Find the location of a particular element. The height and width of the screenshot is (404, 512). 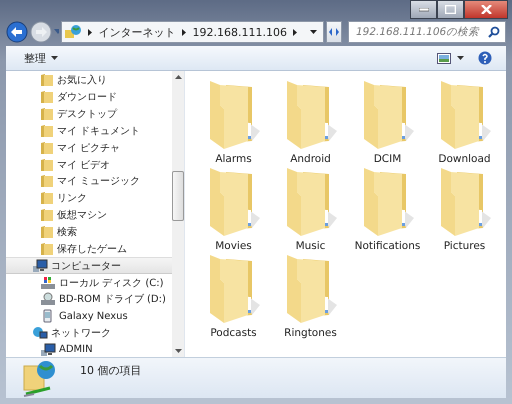

tree-item: ADMIN is located at coordinates (89, 349).